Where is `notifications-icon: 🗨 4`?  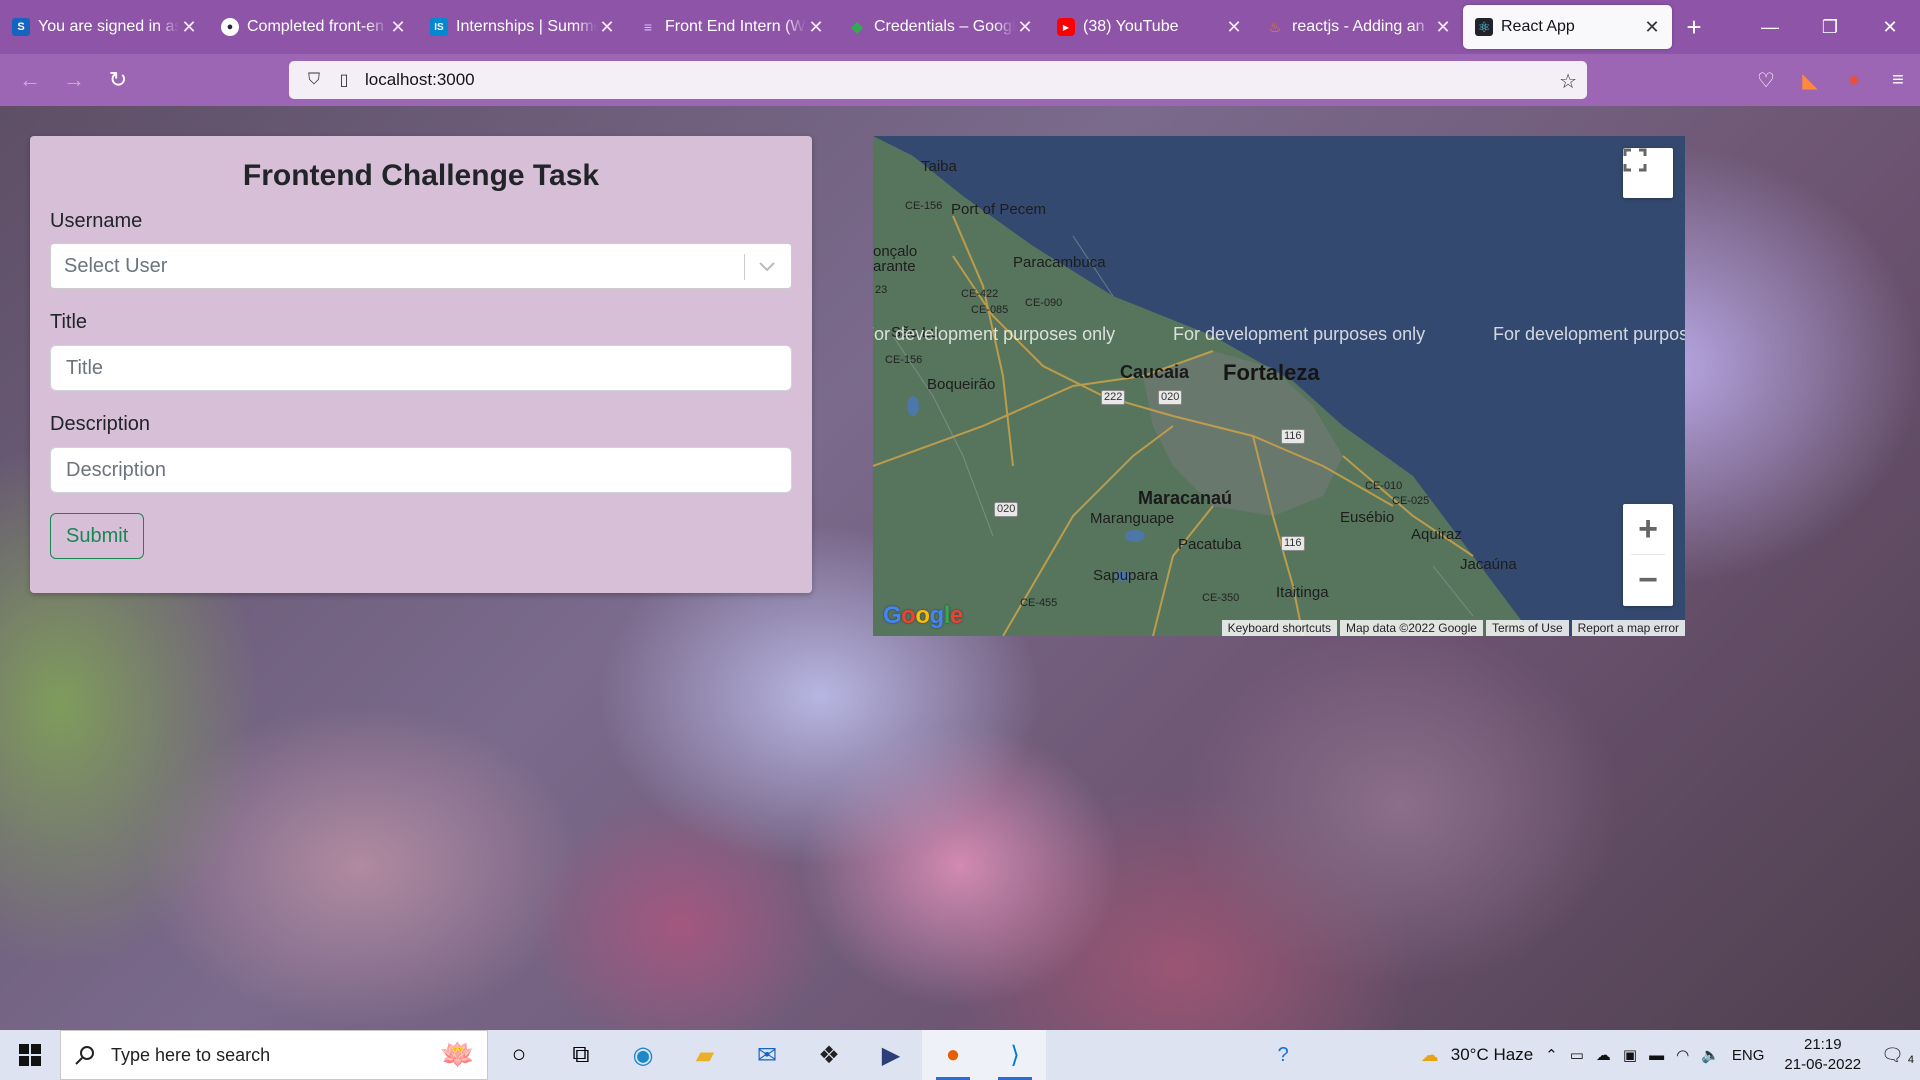
notifications-icon: 🗨 4 is located at coordinates (1897, 1055).